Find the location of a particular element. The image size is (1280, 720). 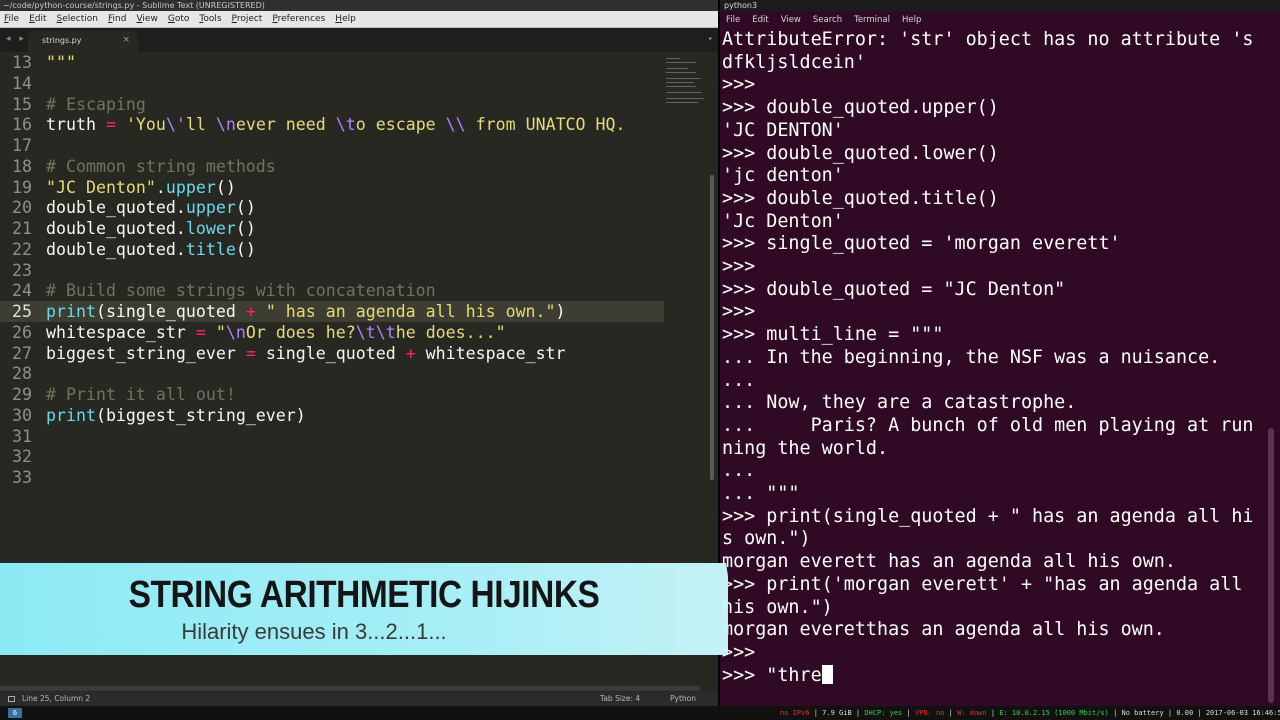

tab-dropdown-icon: ▾ is located at coordinates (710, 39).